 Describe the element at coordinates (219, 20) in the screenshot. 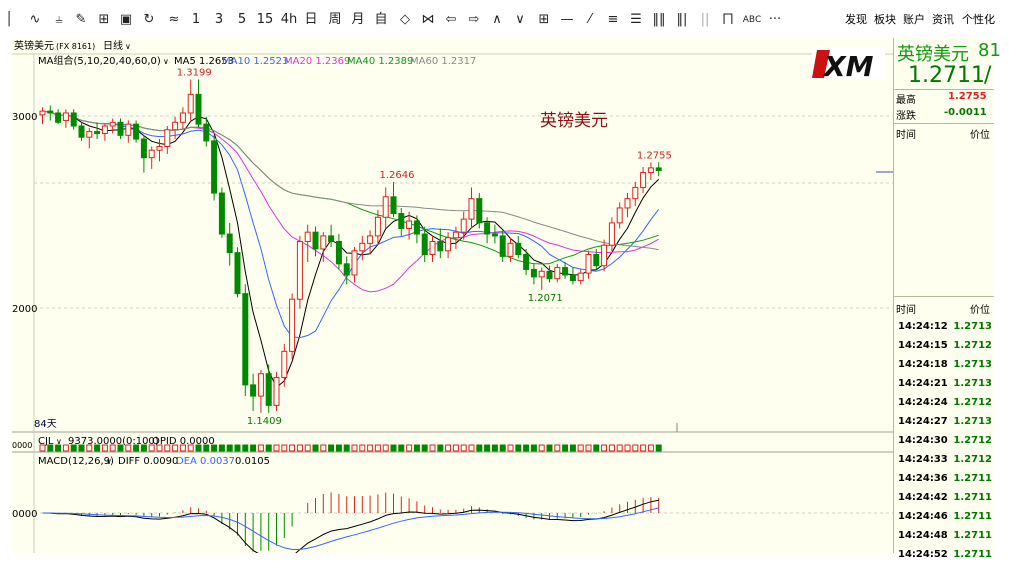

I see `period-3-button: 3` at that location.